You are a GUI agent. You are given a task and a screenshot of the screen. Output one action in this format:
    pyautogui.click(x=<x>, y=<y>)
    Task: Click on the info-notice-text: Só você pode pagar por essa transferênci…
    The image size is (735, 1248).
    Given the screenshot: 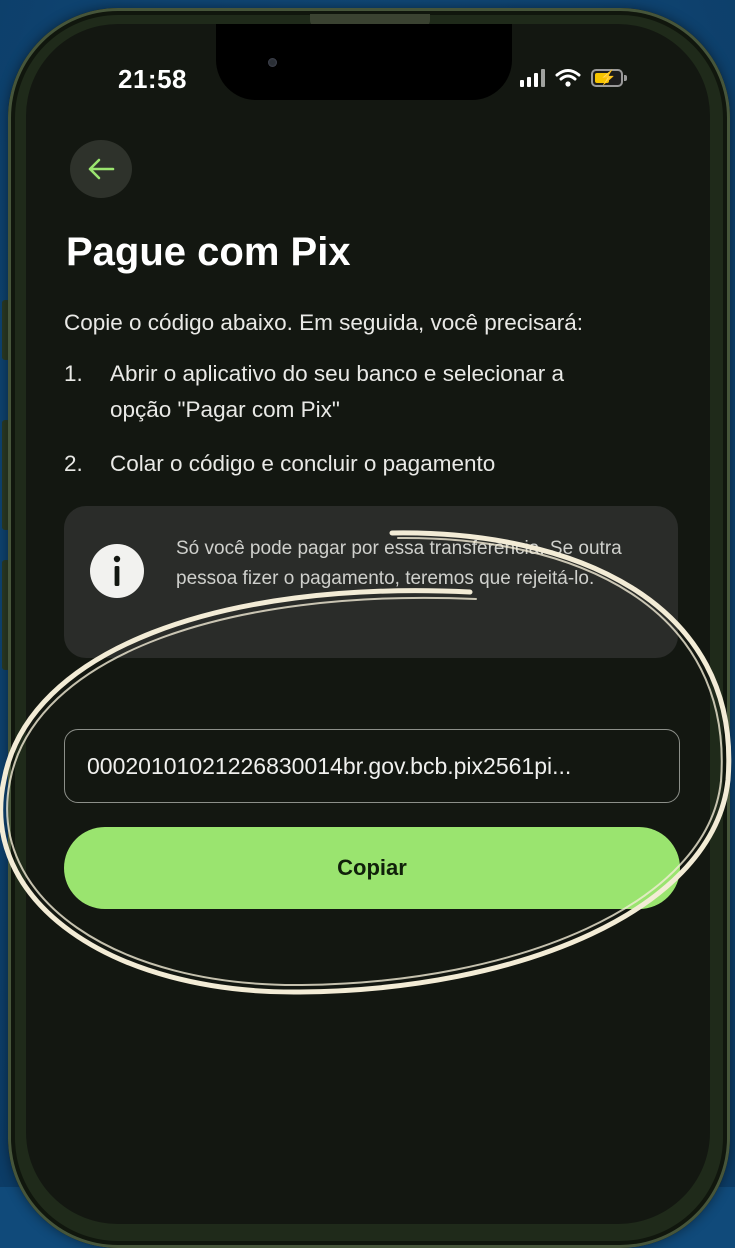 What is the action you would take?
    pyautogui.click(x=399, y=563)
    